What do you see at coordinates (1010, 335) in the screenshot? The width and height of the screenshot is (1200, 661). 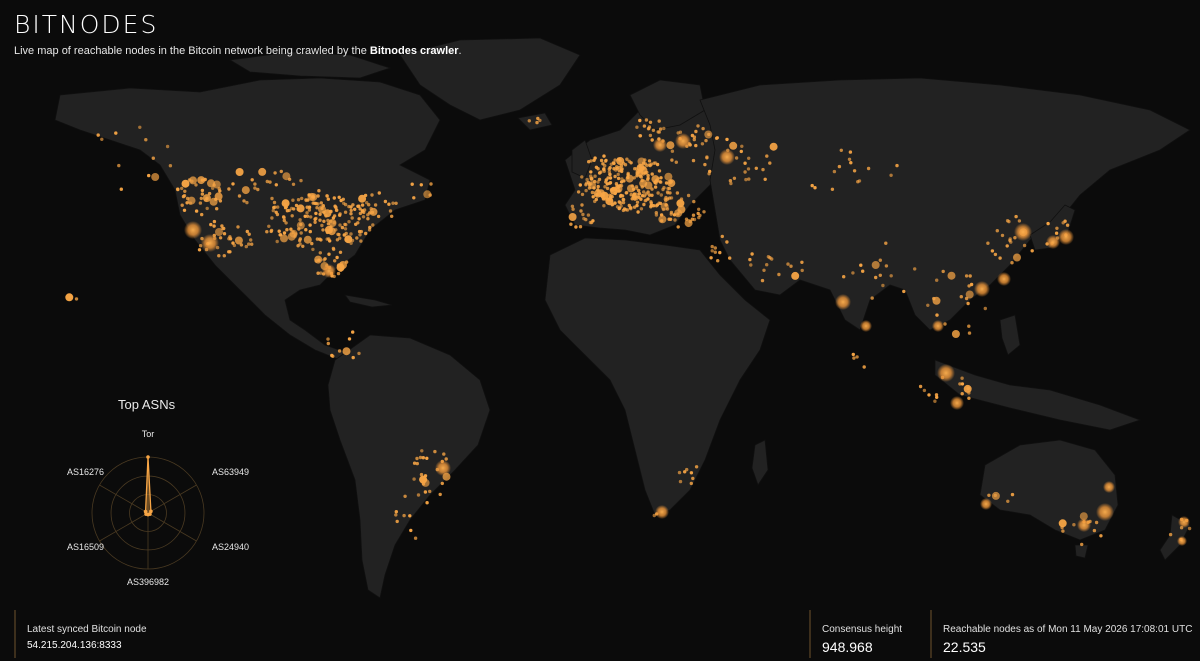 I see `philippines` at bounding box center [1010, 335].